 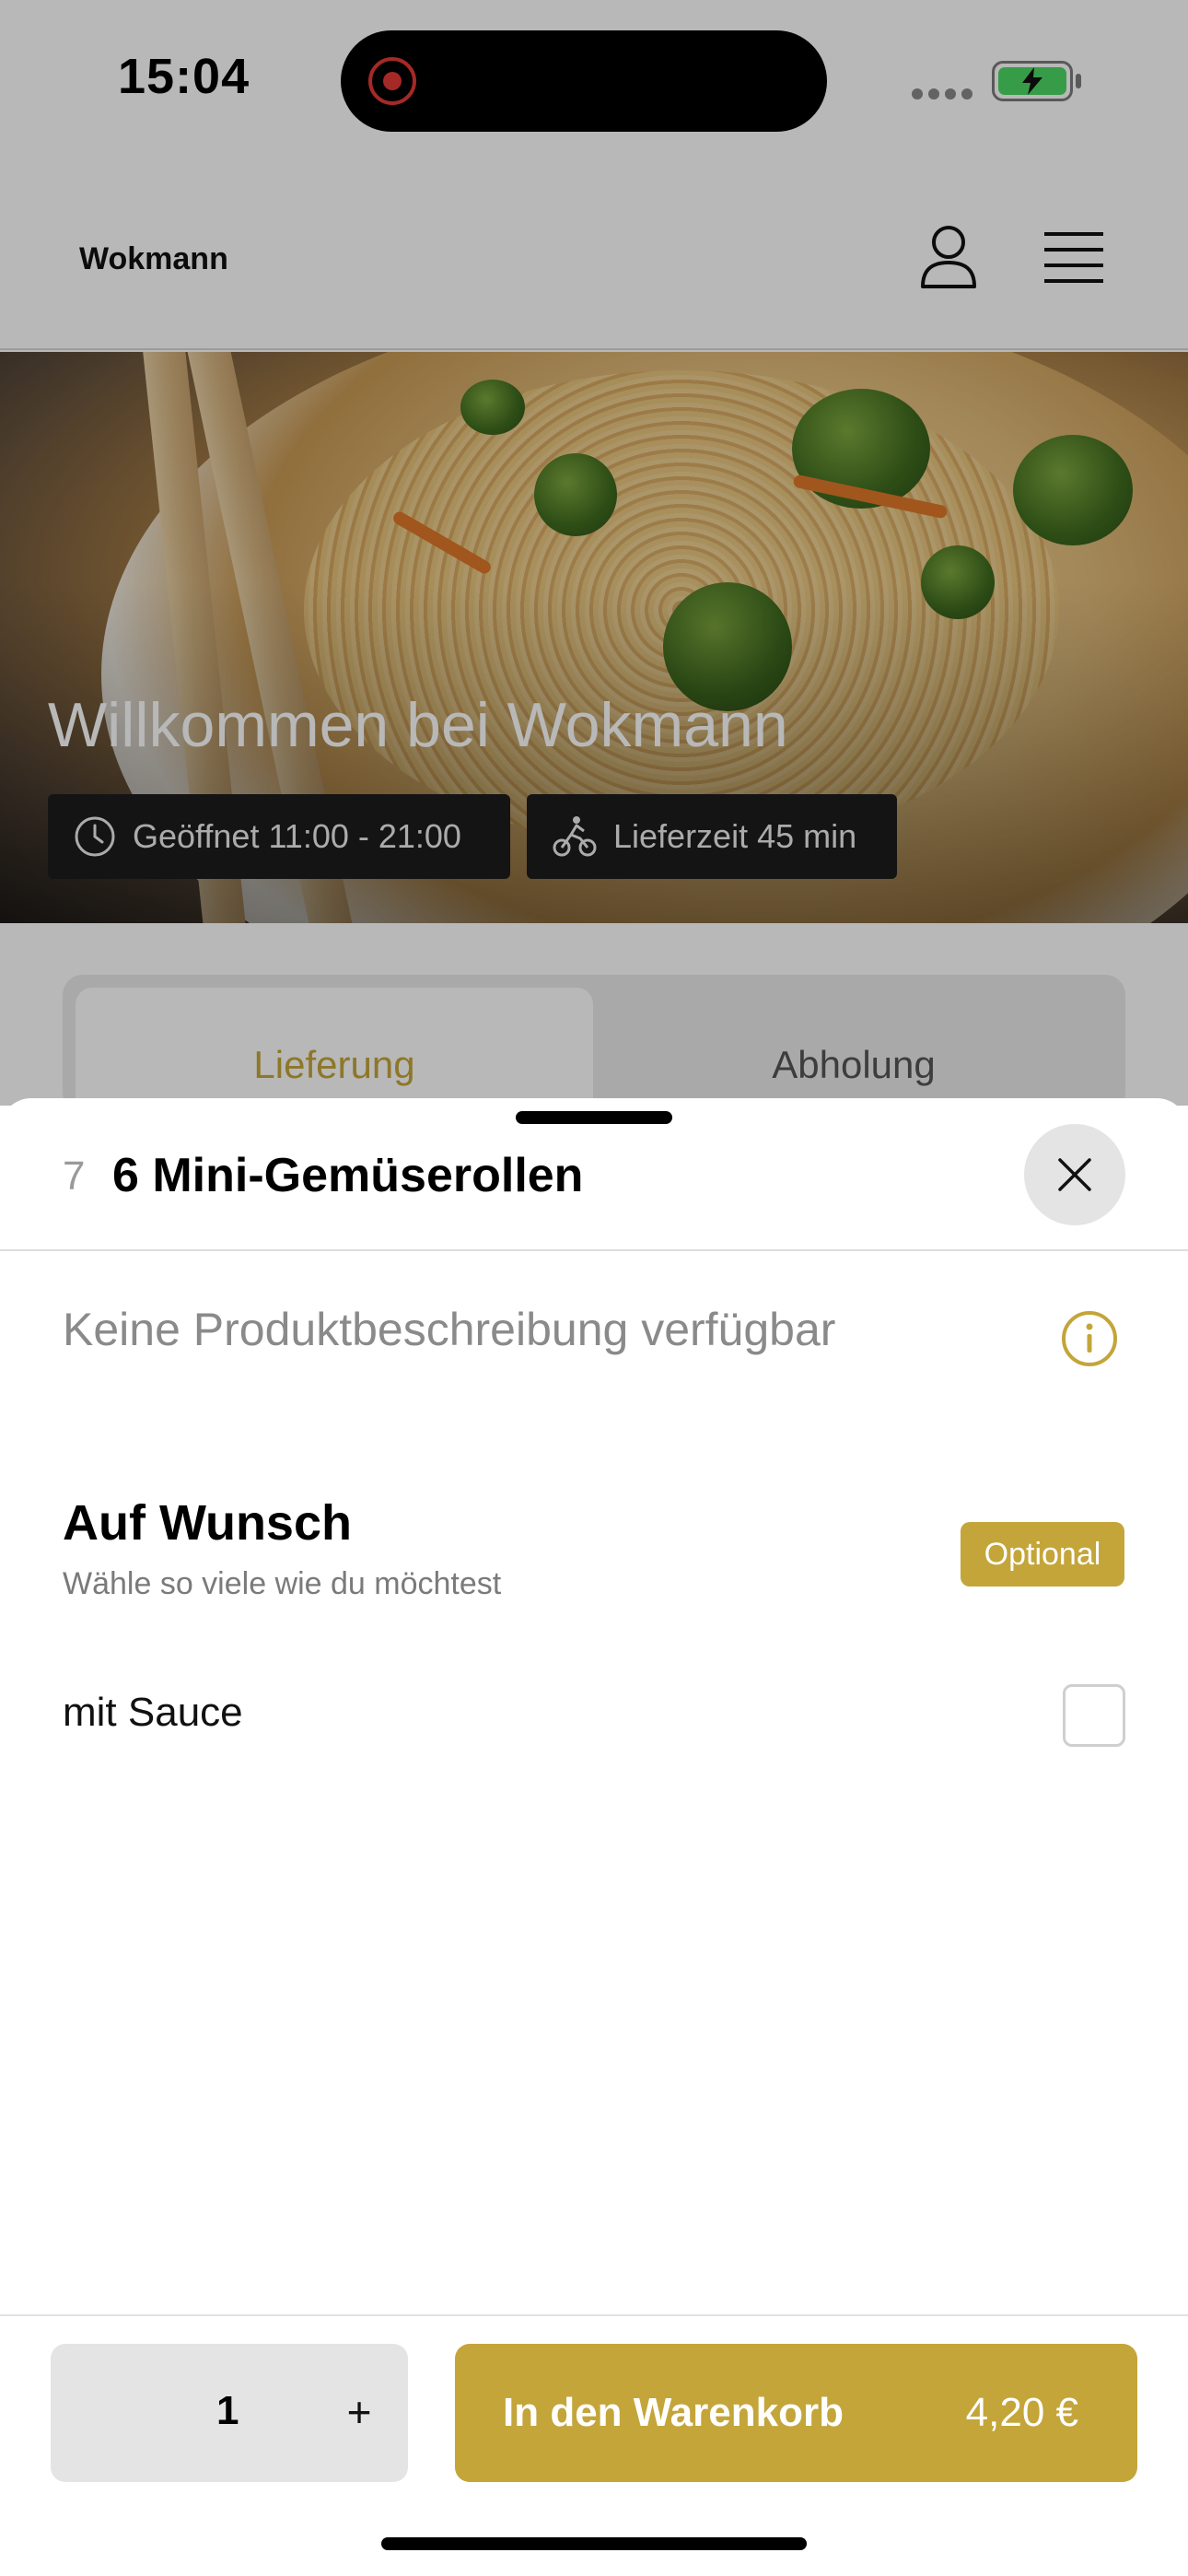 I want to click on sheet-header: 7 6 Mini-Gemüserollen, so click(x=594, y=1174).